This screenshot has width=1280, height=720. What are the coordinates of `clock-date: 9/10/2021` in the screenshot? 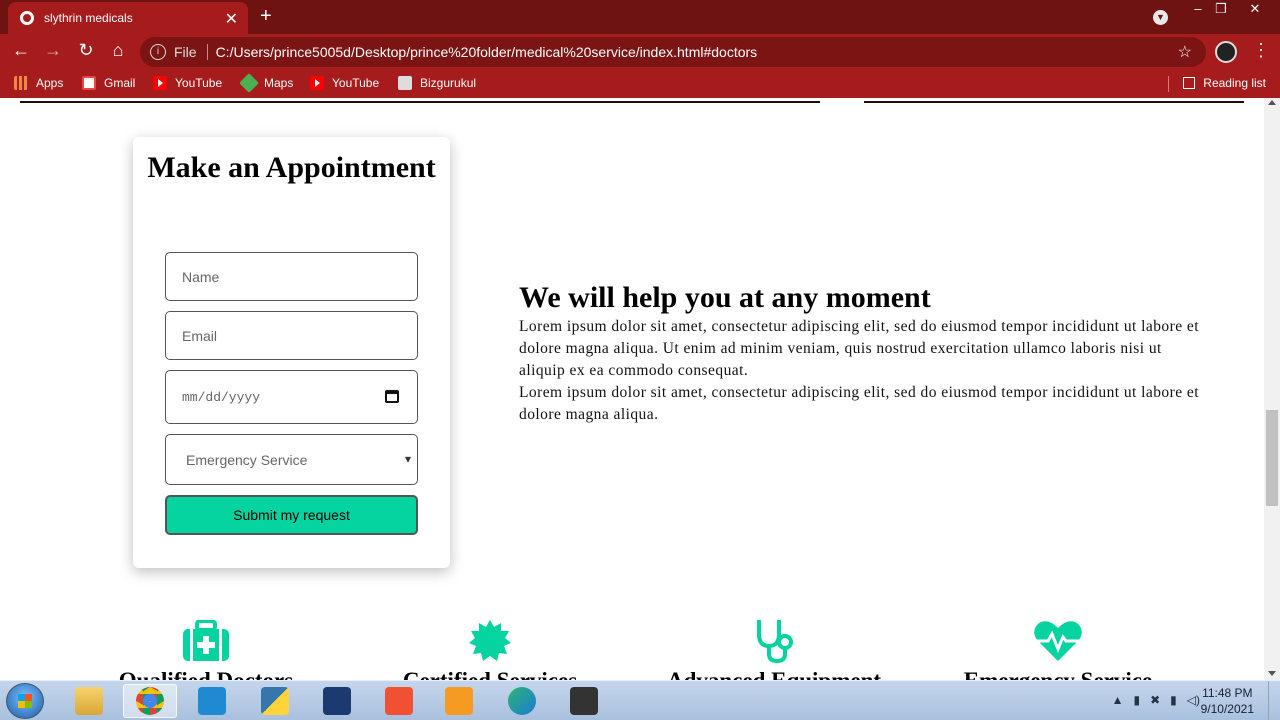 It's located at (1227, 709).